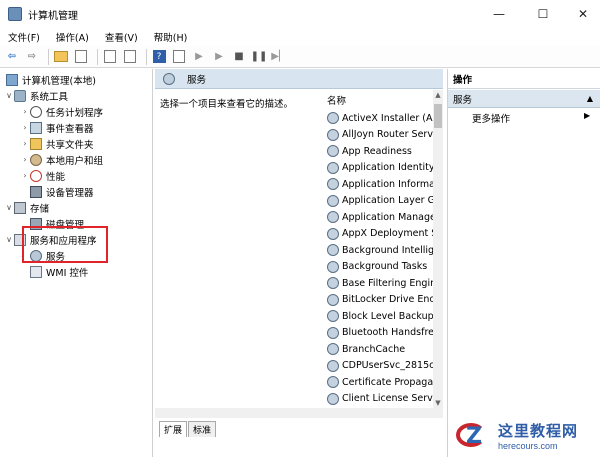 Image resolution: width=600 pixels, height=457 pixels. Describe the element at coordinates (36, 271) in the screenshot. I see `wmi-icon` at that location.